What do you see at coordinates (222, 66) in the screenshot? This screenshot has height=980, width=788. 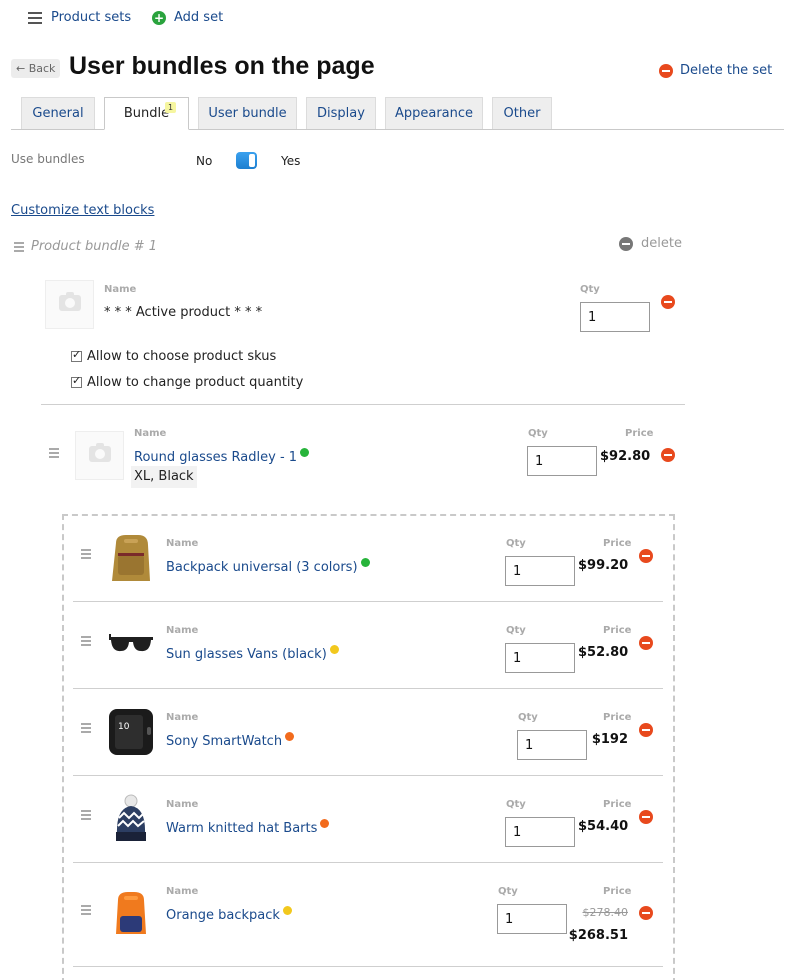 I see `page-title: User bundles on the page` at bounding box center [222, 66].